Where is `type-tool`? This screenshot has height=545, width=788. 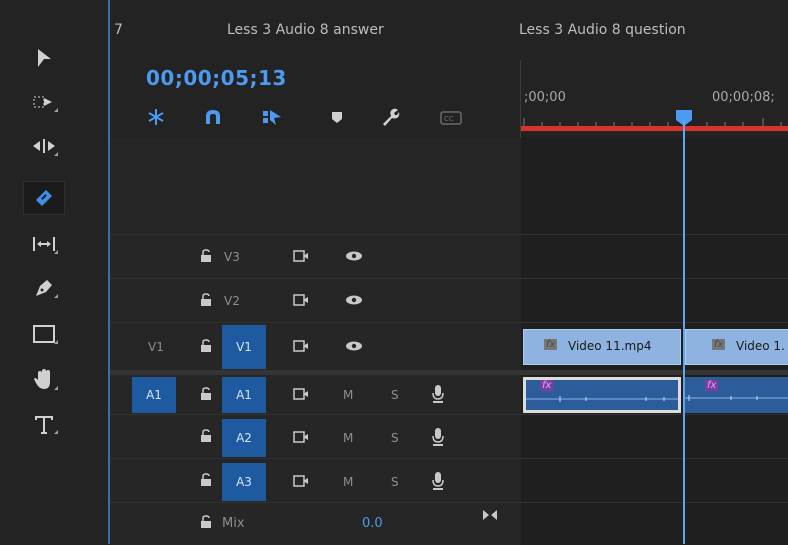 type-tool is located at coordinates (44, 424).